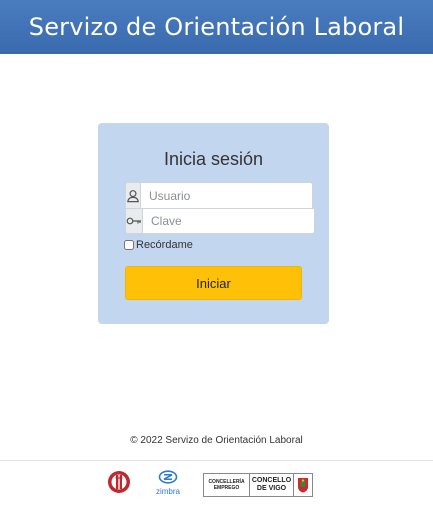 This screenshot has height=507, width=433. I want to click on remember-me-label: Recórdame, so click(158, 245).